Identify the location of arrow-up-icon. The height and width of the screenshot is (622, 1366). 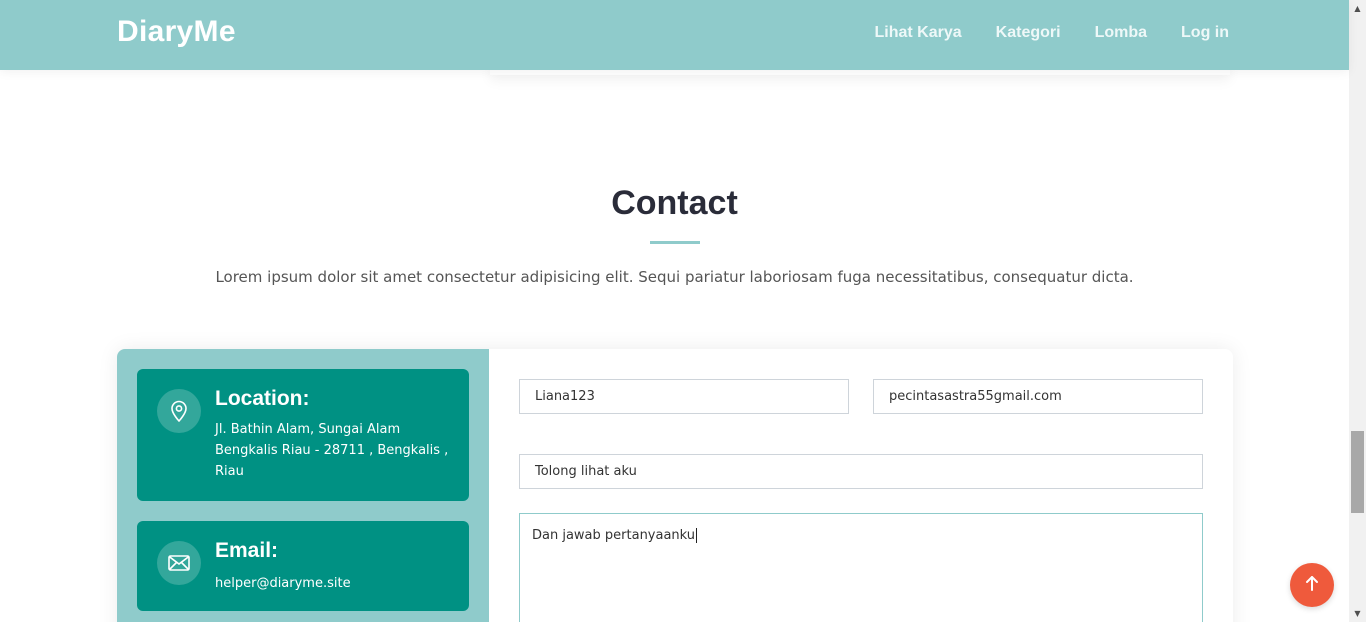
(1312, 585).